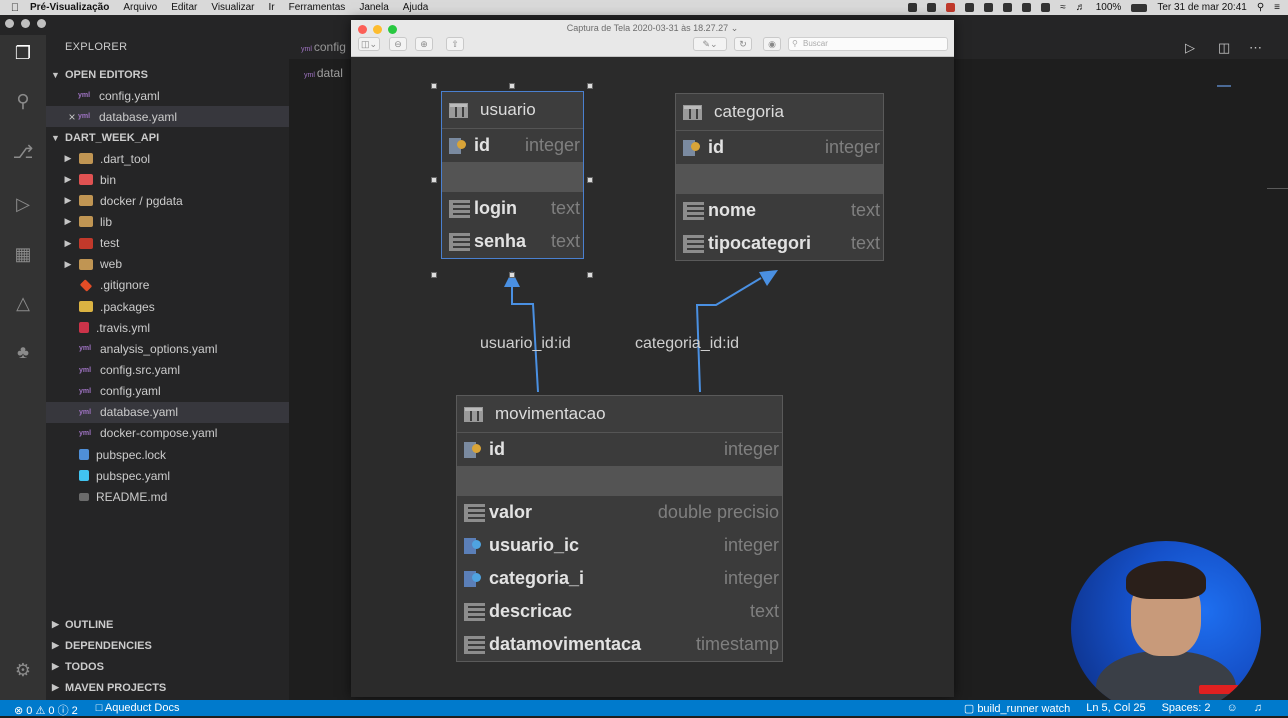 The height and width of the screenshot is (718, 1288). I want to click on file-tree-item: pubspec.yaml, so click(167, 475).